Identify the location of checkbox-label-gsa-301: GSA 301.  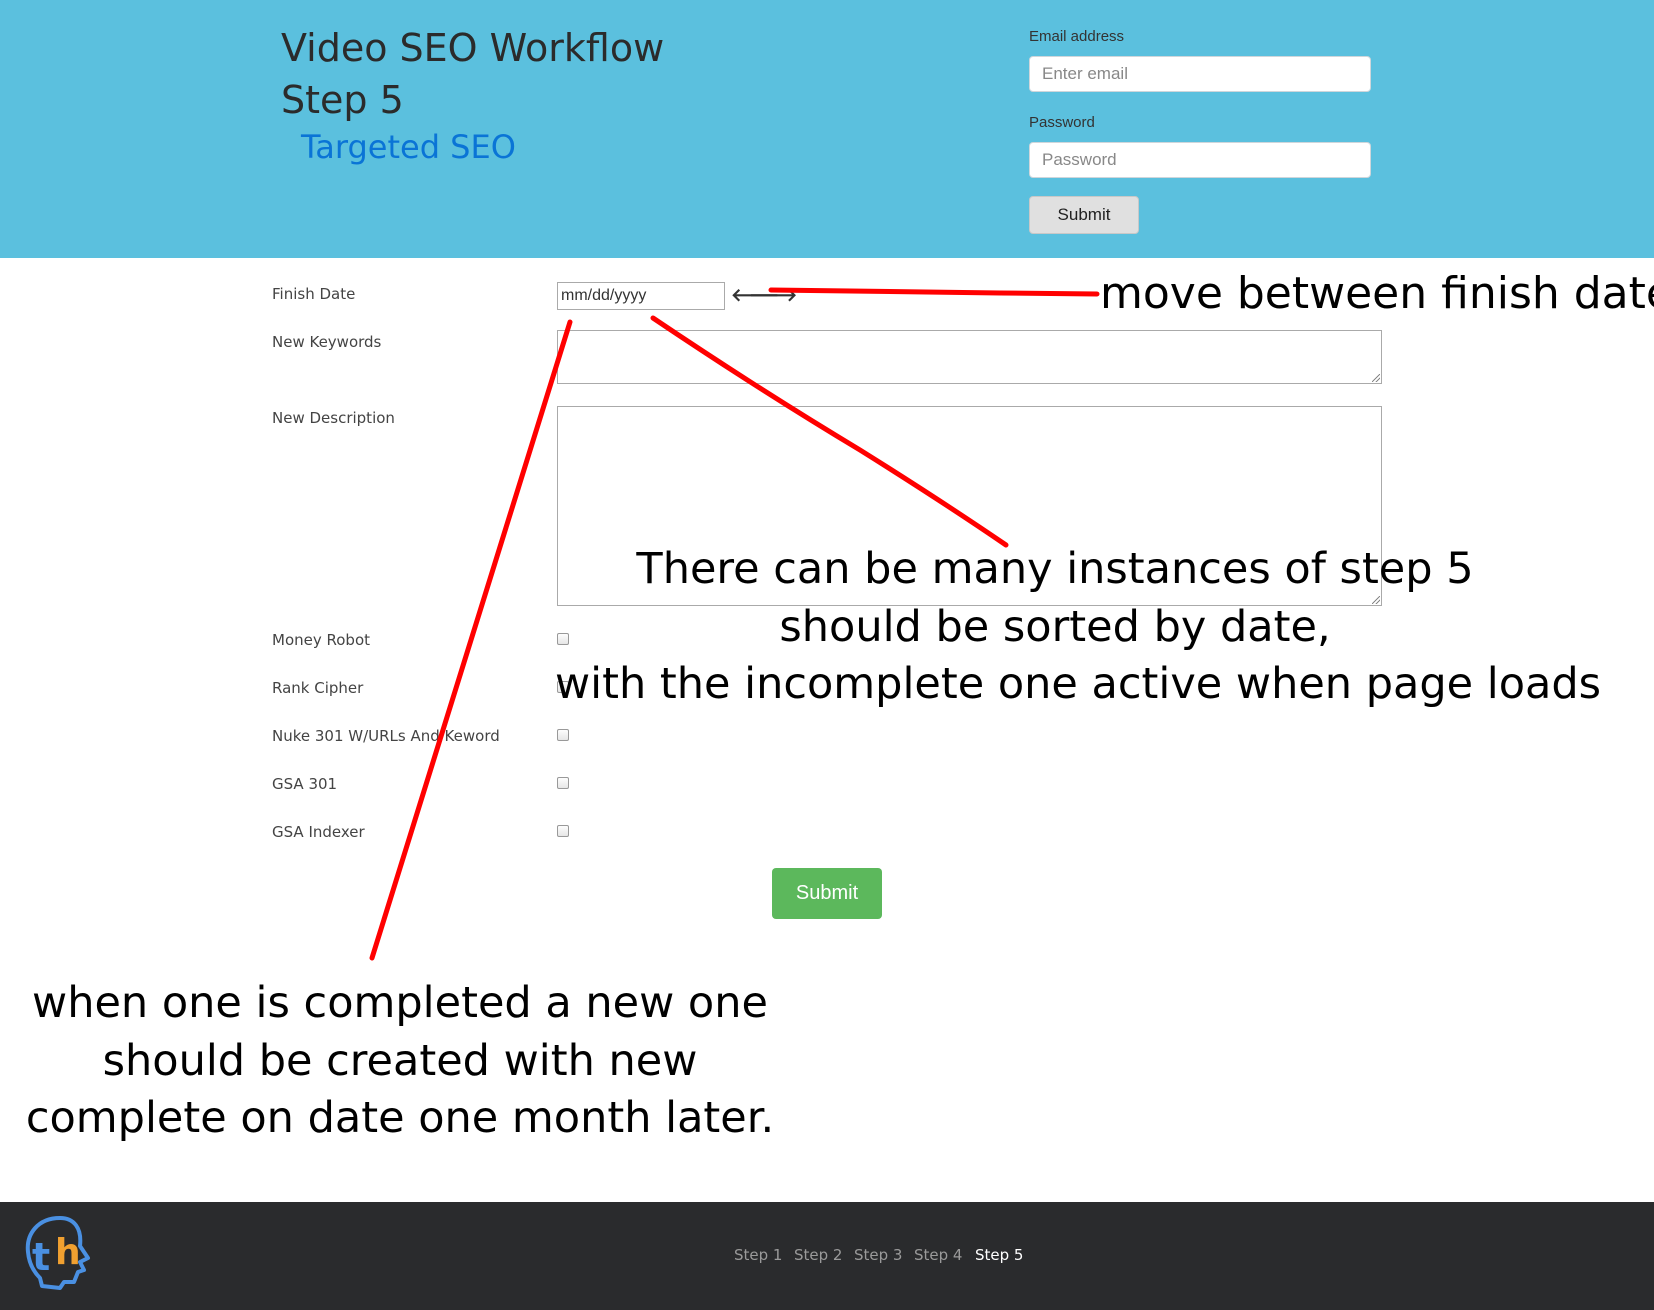
(305, 784).